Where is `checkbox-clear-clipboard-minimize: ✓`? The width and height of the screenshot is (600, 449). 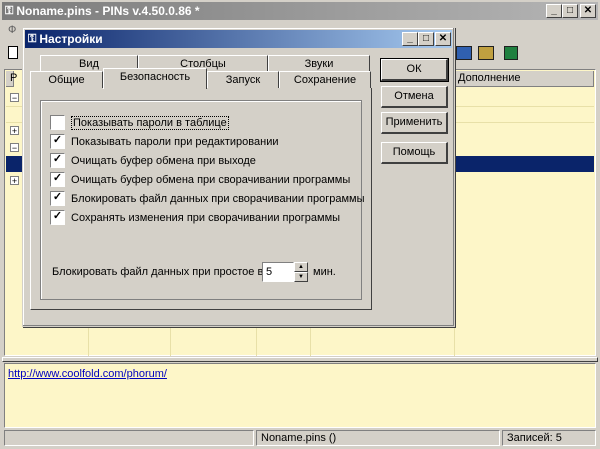
checkbox-clear-clipboard-minimize: ✓ is located at coordinates (57, 179).